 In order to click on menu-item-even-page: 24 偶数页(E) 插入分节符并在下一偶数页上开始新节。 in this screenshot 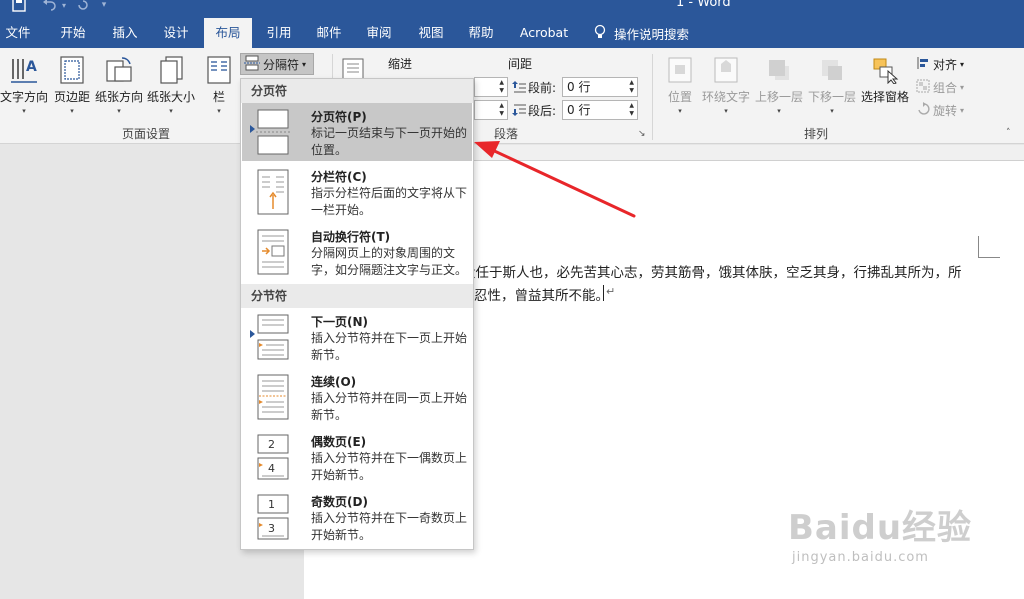, I will do `click(357, 457)`.